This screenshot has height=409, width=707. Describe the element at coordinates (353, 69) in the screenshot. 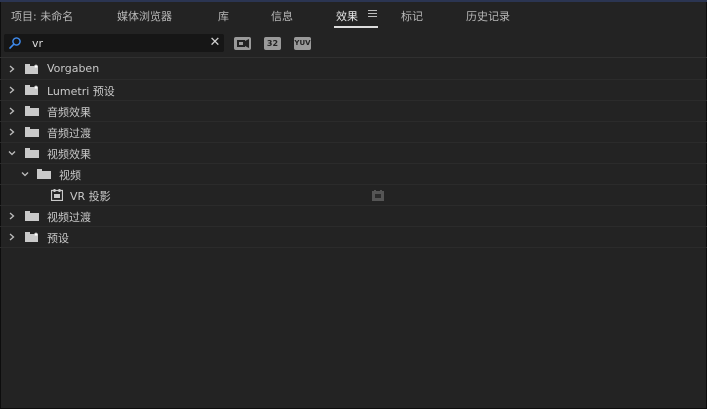

I see `tree-row-vorgaben: Vorgaben` at that location.